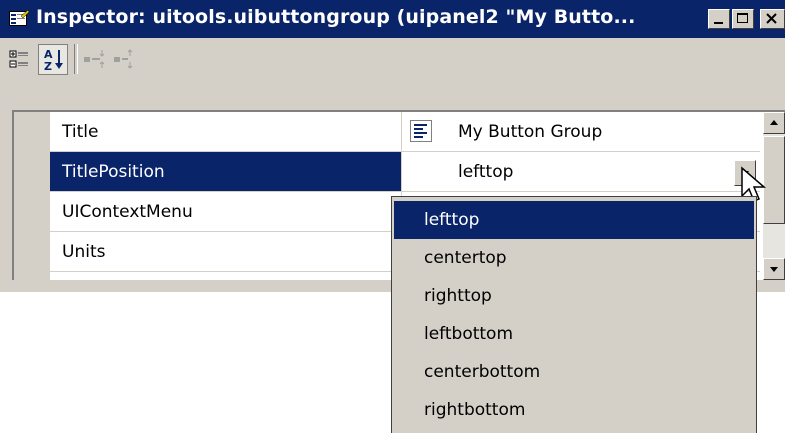 Image resolution: width=785 pixels, height=433 pixels. I want to click on toolbar-separator, so click(76, 59).